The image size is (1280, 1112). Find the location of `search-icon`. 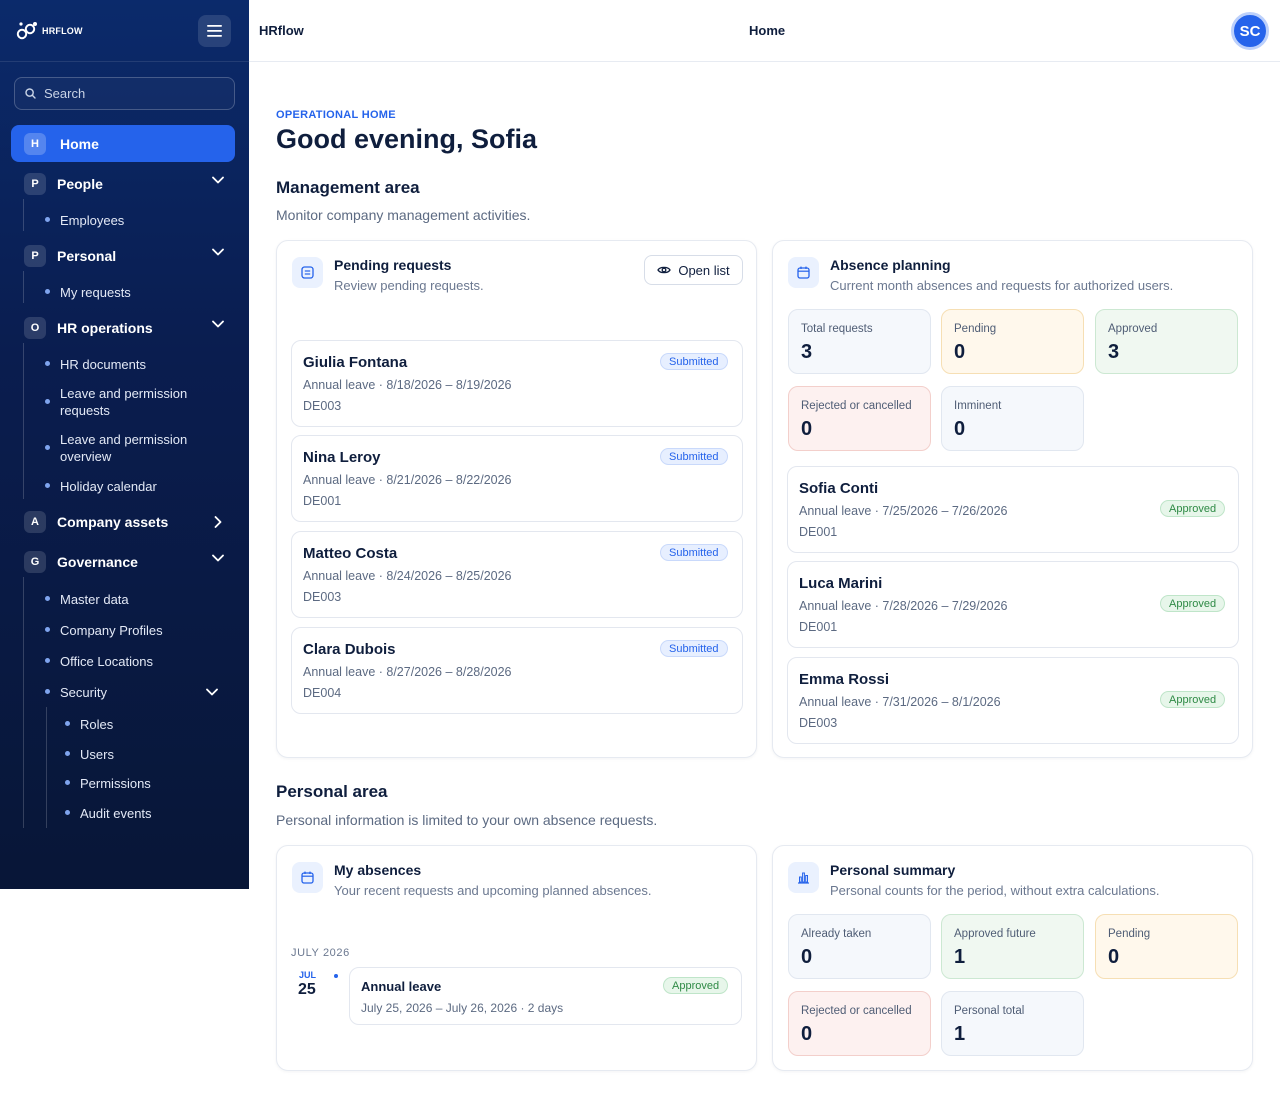

search-icon is located at coordinates (30, 93).